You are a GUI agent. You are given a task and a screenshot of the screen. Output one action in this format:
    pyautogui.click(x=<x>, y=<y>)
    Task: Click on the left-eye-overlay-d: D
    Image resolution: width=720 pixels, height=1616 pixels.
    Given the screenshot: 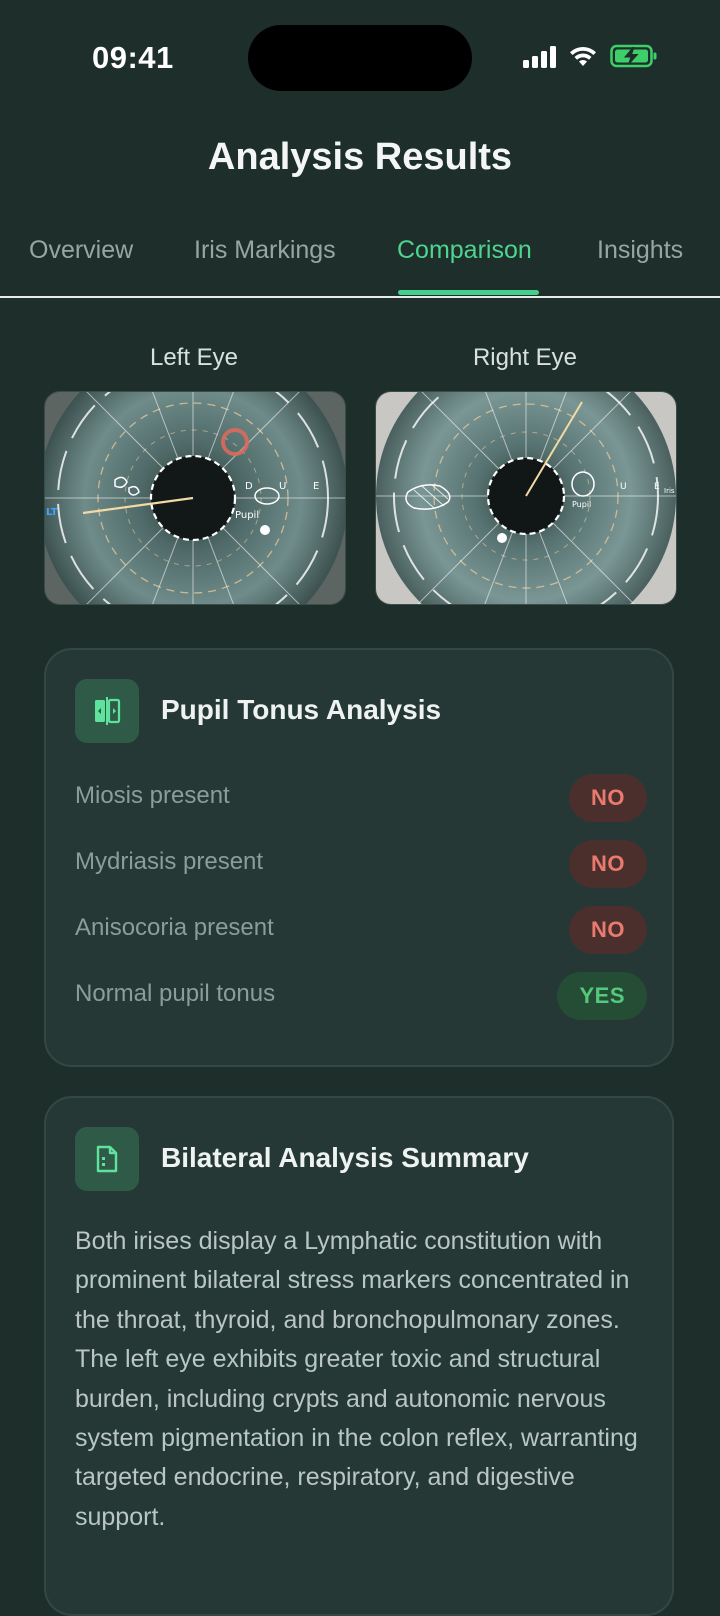 What is the action you would take?
    pyautogui.click(x=249, y=486)
    